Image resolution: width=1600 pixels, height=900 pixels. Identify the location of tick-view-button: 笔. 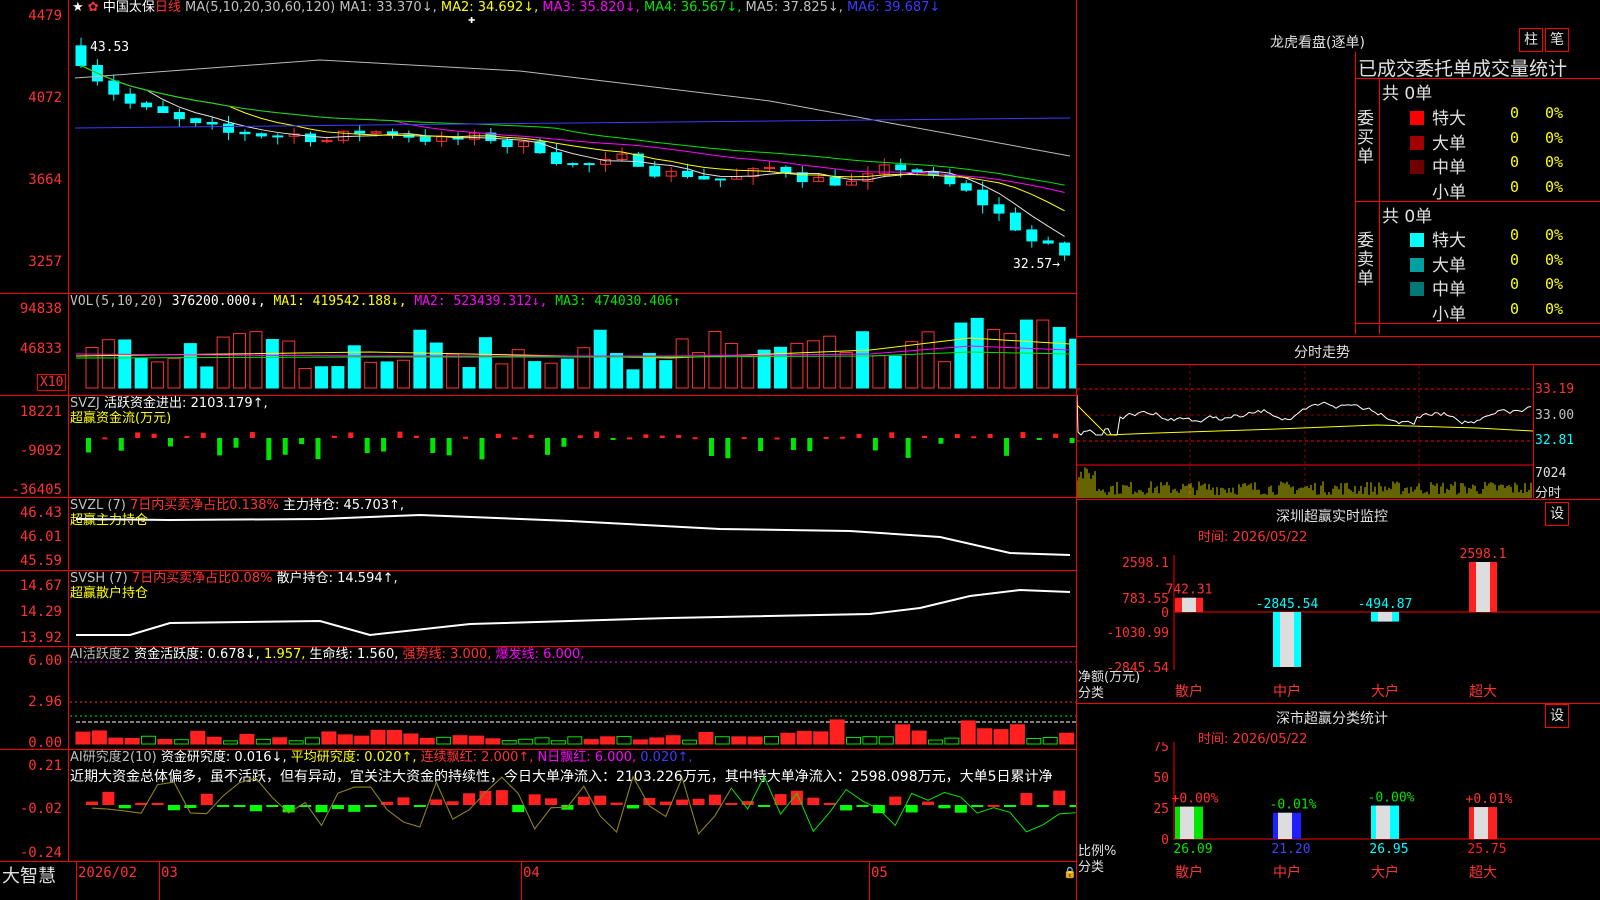
(1557, 40).